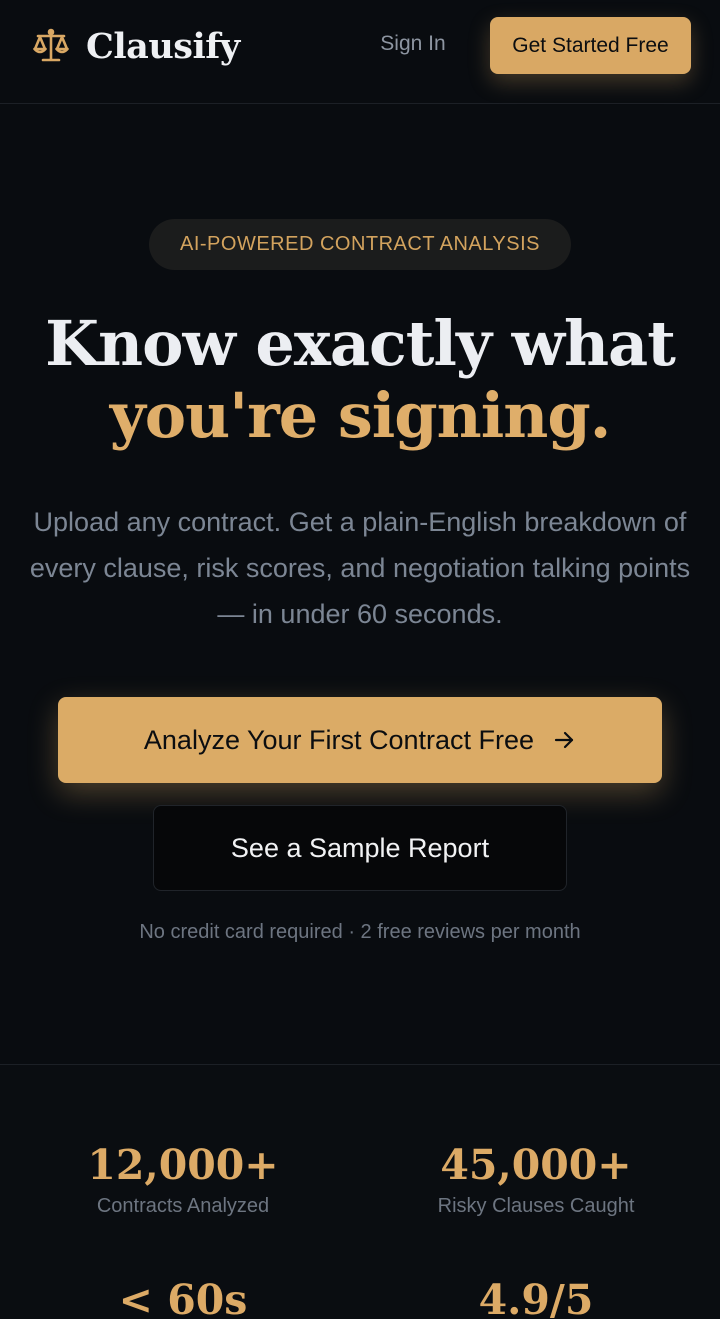 The image size is (720, 1319). What do you see at coordinates (413, 44) in the screenshot?
I see `sign-in-link: Sign In` at bounding box center [413, 44].